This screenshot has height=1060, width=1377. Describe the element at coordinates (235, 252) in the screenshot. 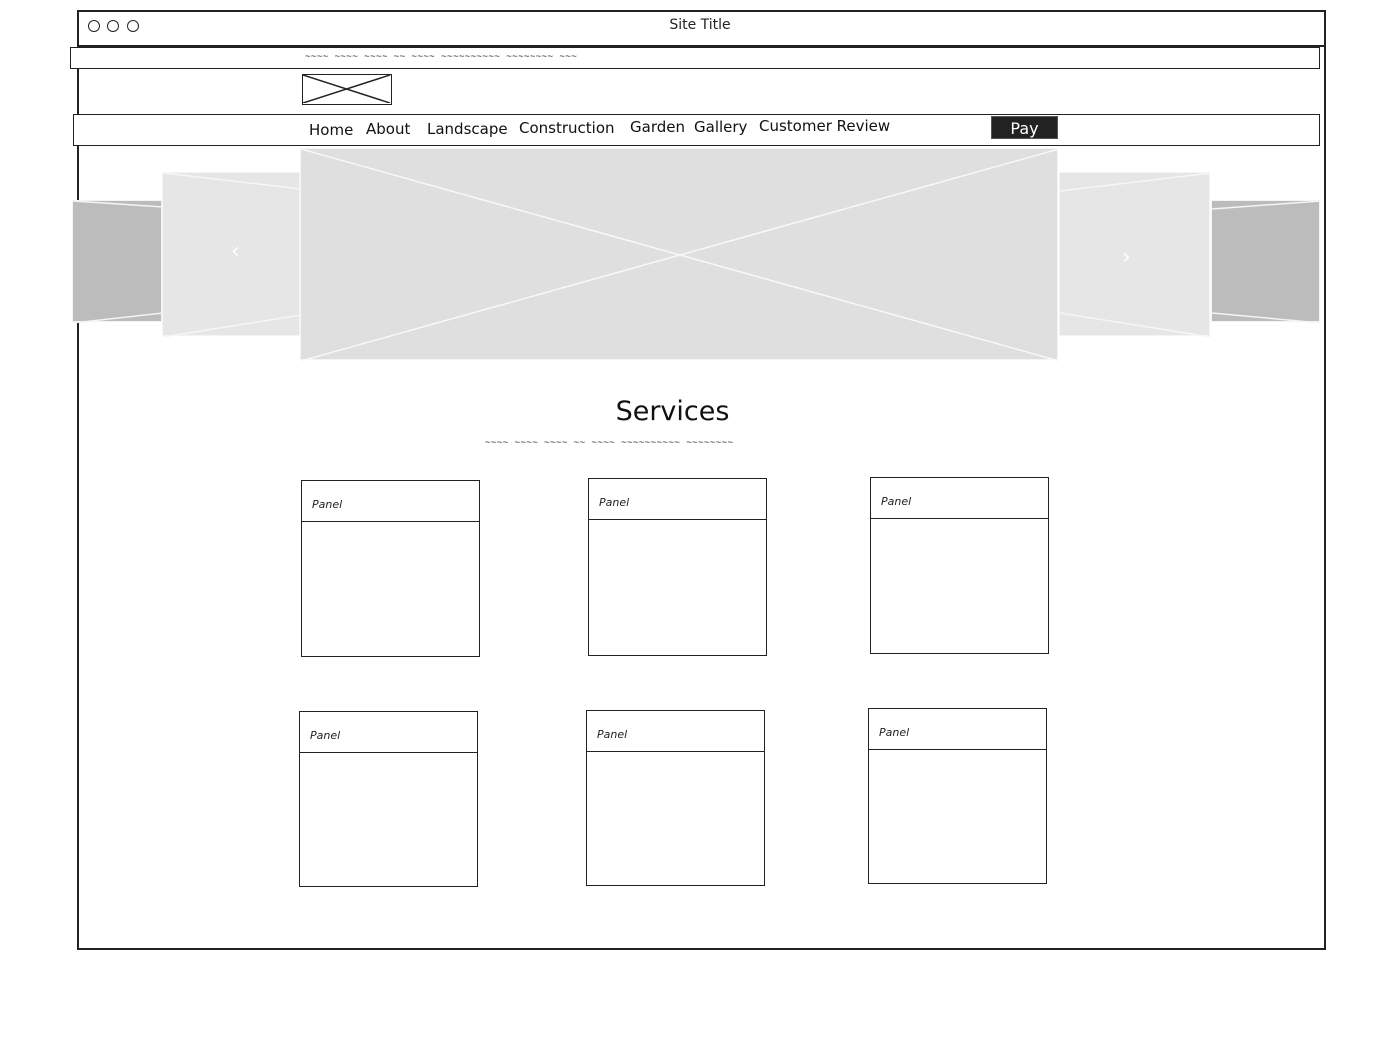

I see `carousel-prev-icon: ‹` at that location.